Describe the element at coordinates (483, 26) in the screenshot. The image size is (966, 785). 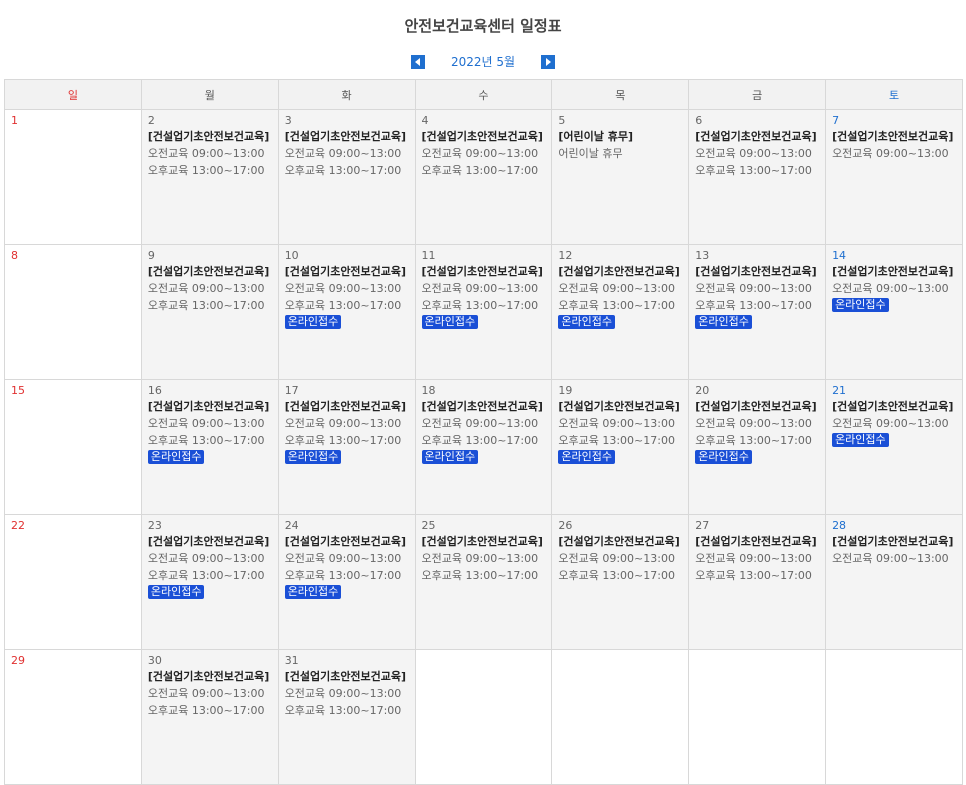
I see `page-title: 안전보건교육센터 일정표` at that location.